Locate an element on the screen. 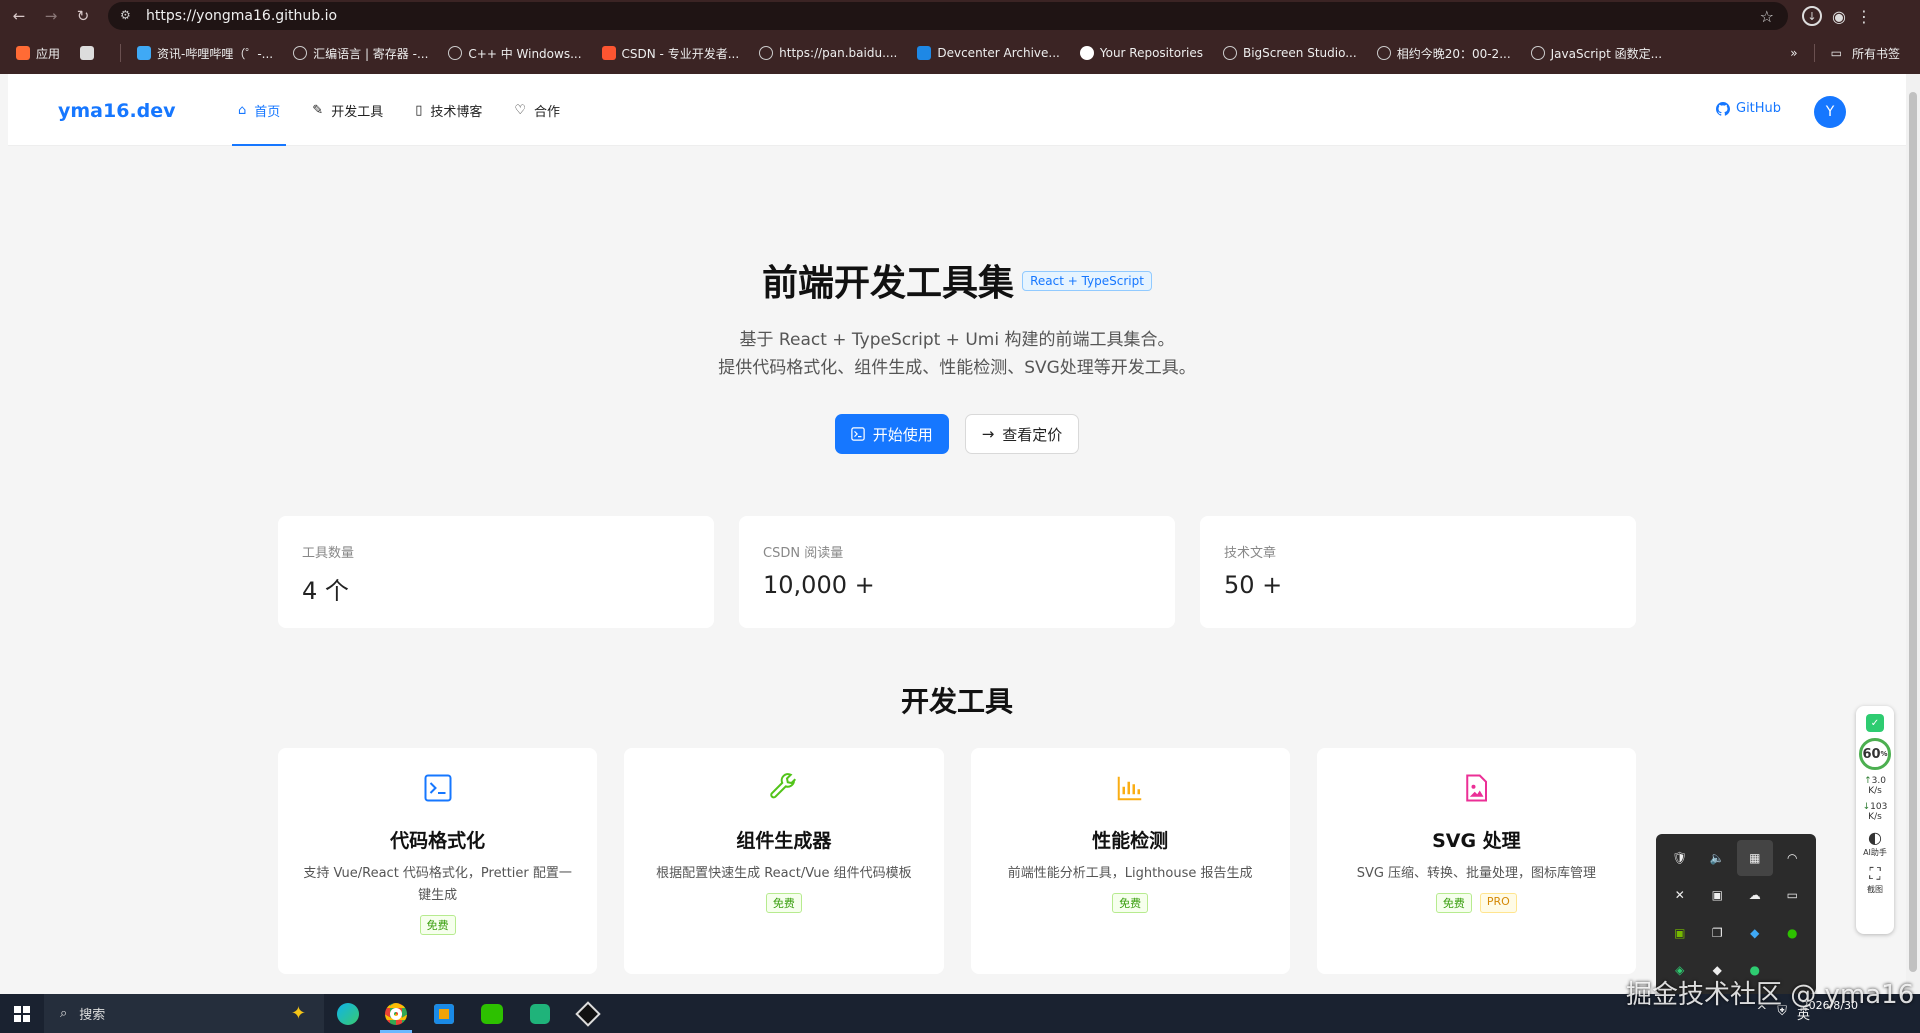 This screenshot has height=1033, width=1920. tool-tag: 免费 is located at coordinates (783, 903).